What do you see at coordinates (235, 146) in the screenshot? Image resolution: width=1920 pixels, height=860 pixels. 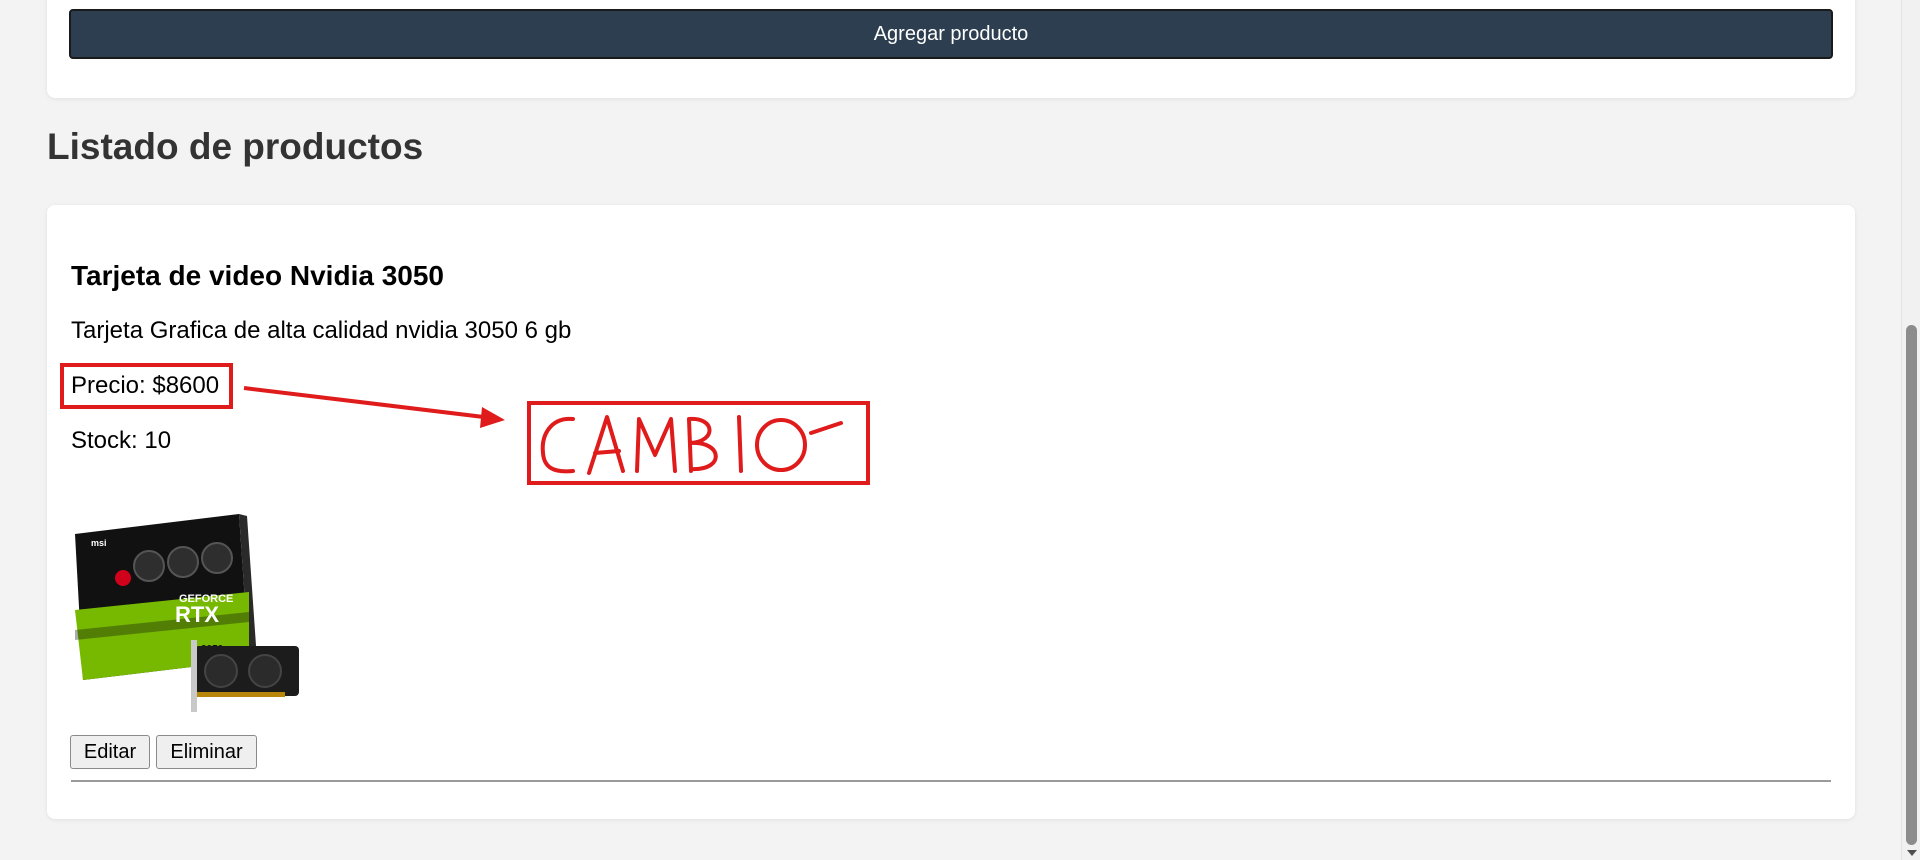 I see `product-list-title: Listado de productos` at bounding box center [235, 146].